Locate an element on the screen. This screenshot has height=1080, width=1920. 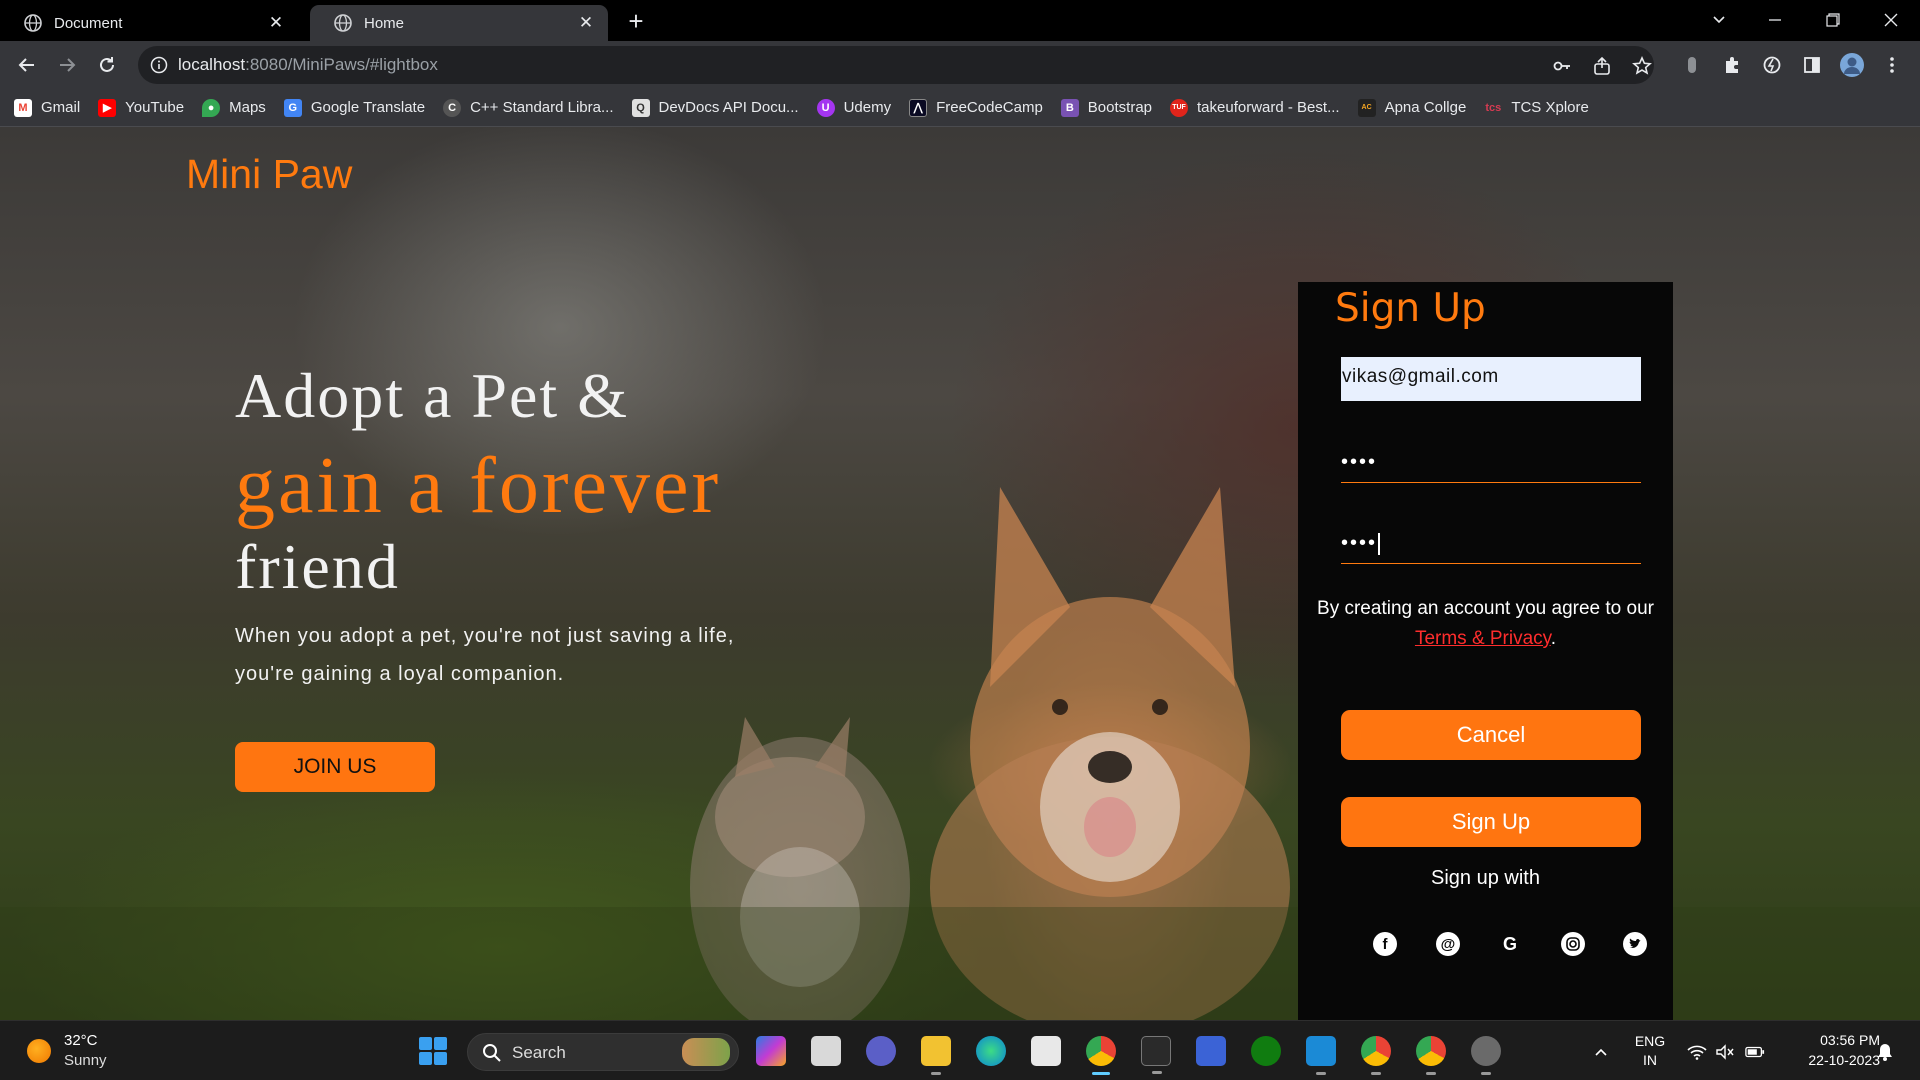
clock-time: 03:56 PM is located at coordinates (1830, 1040).